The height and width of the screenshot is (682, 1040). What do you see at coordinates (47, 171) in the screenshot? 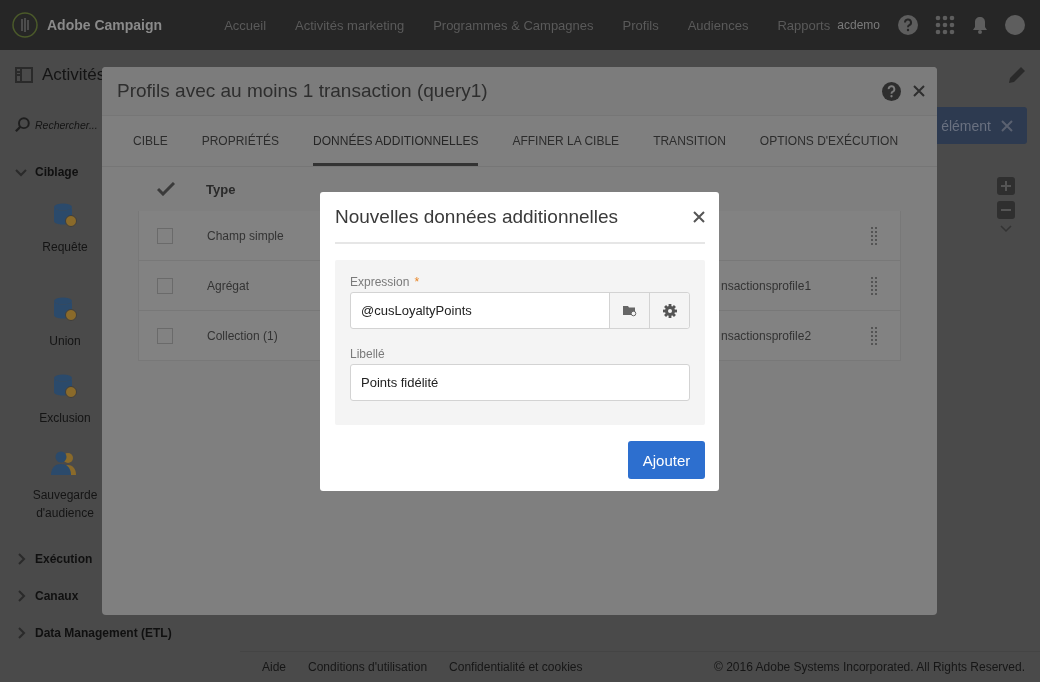
I see `group-header: Ciblage` at bounding box center [47, 171].